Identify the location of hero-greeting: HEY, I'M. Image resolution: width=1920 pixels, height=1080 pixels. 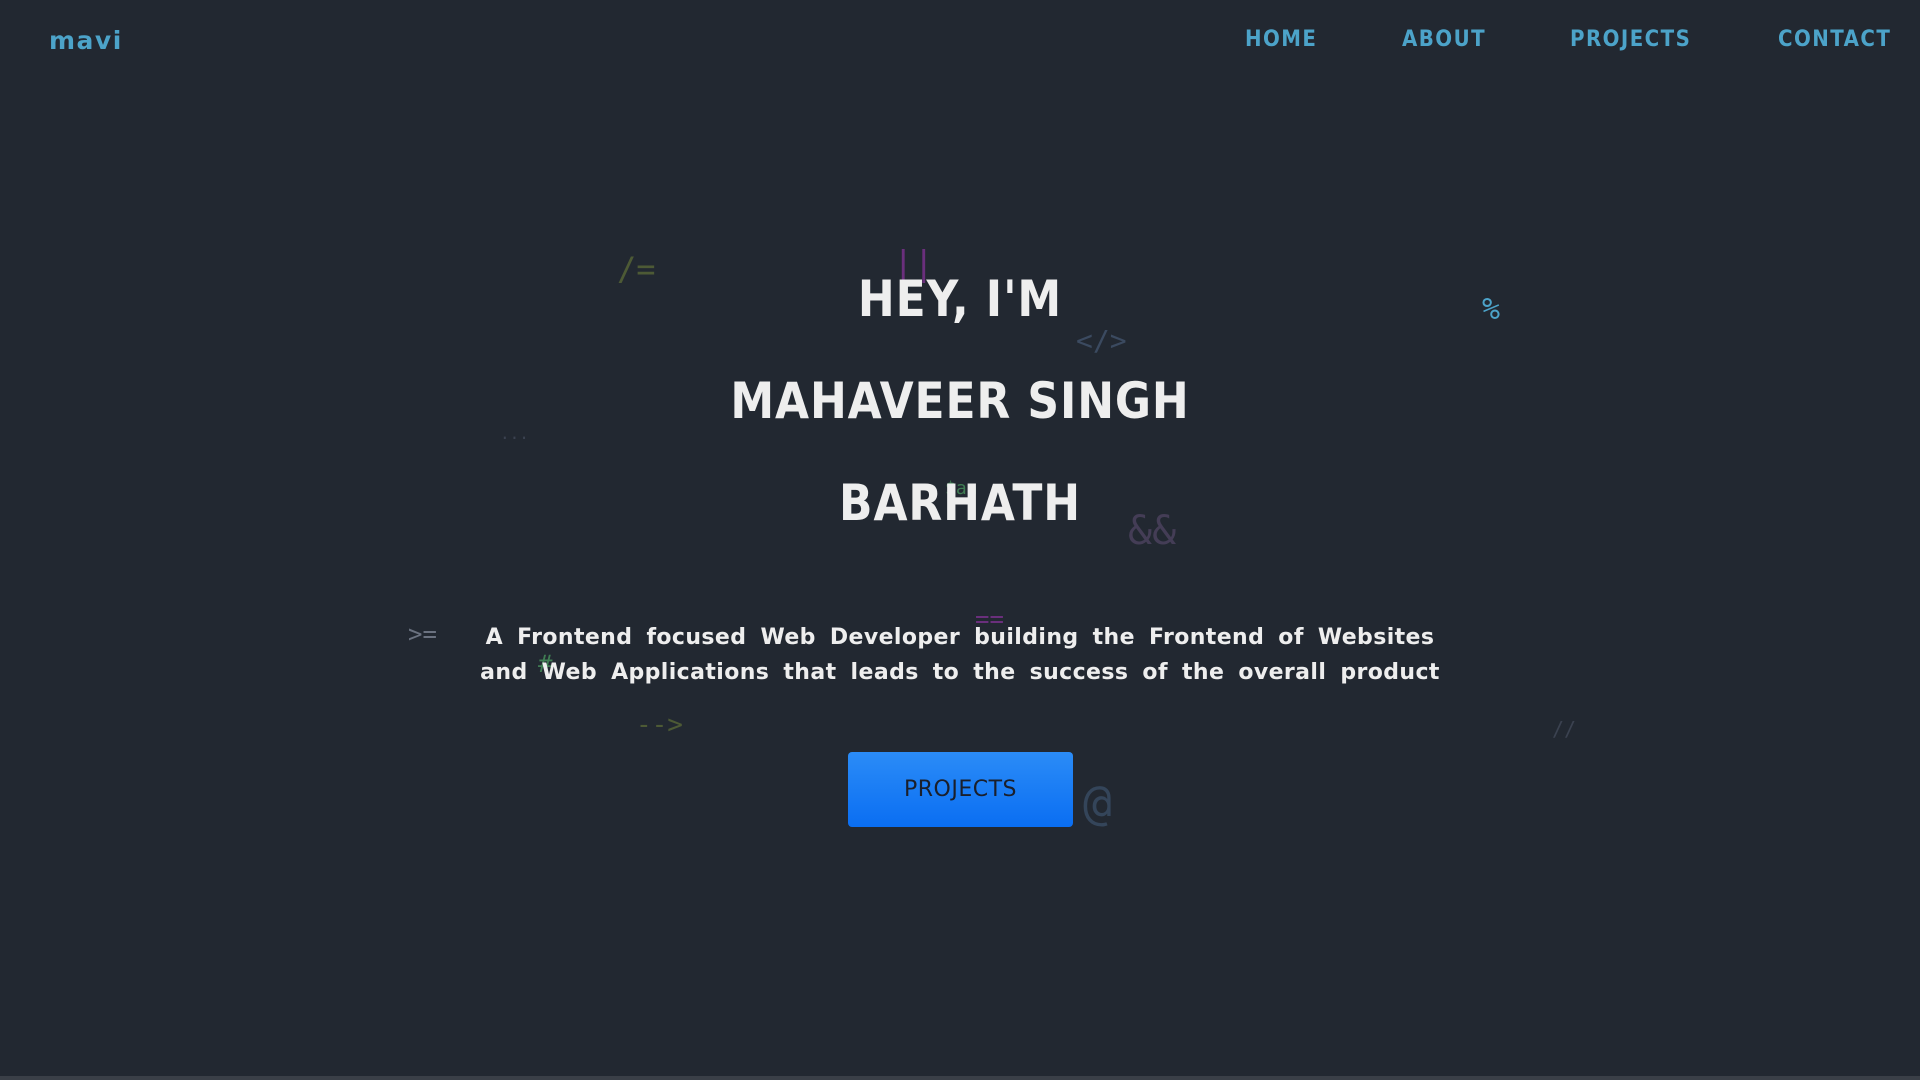
(960, 299).